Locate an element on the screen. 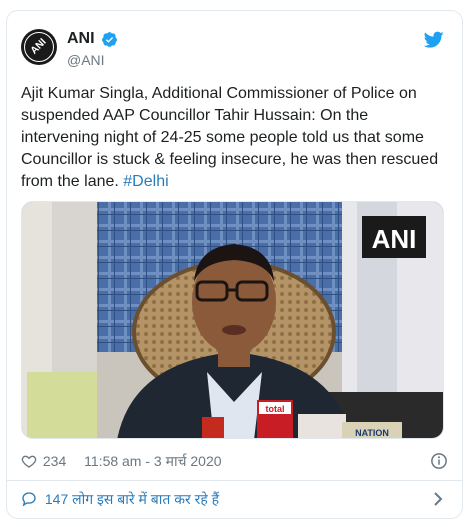 Image resolution: width=465 pixels, height=527 pixels. author-handle: @ANI is located at coordinates (92, 60).